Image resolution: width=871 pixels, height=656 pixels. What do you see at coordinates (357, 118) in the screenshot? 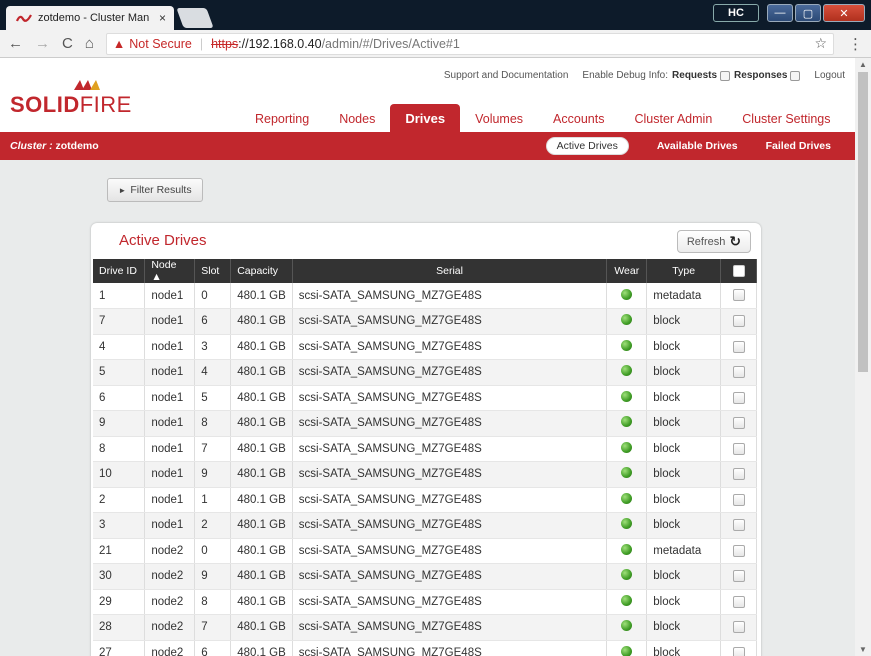
I see `nav-tab-nodes: Nodes` at bounding box center [357, 118].